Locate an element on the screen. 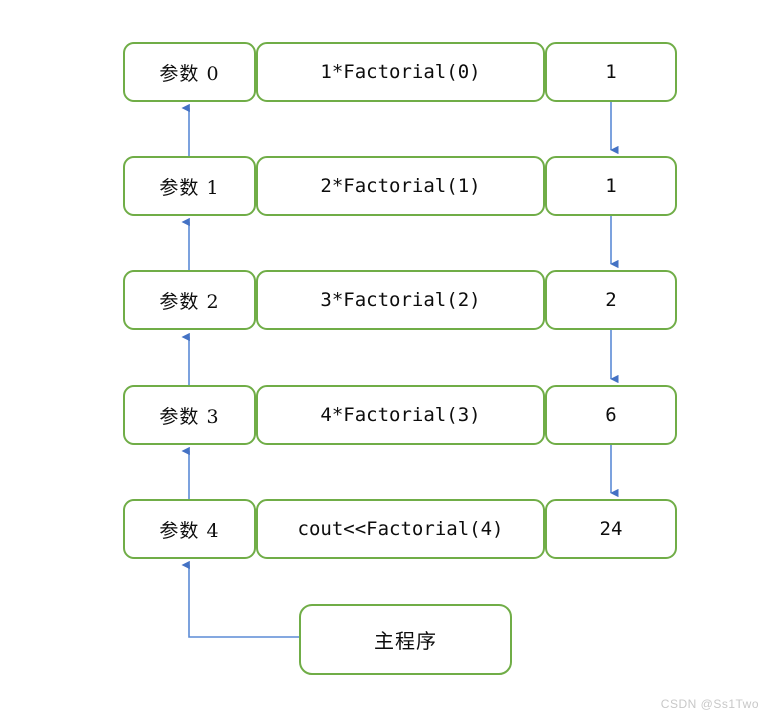 Image resolution: width=773 pixels, height=719 pixels. expression-label: 3*Factorial(2) is located at coordinates (400, 300).